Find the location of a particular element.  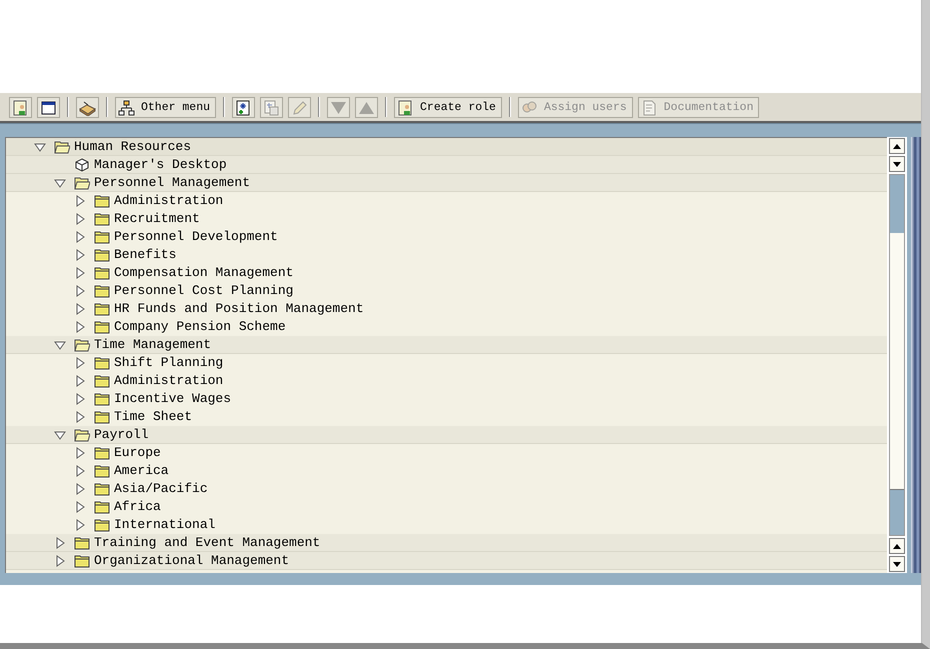

tree-item: Payroll is located at coordinates (121, 434).